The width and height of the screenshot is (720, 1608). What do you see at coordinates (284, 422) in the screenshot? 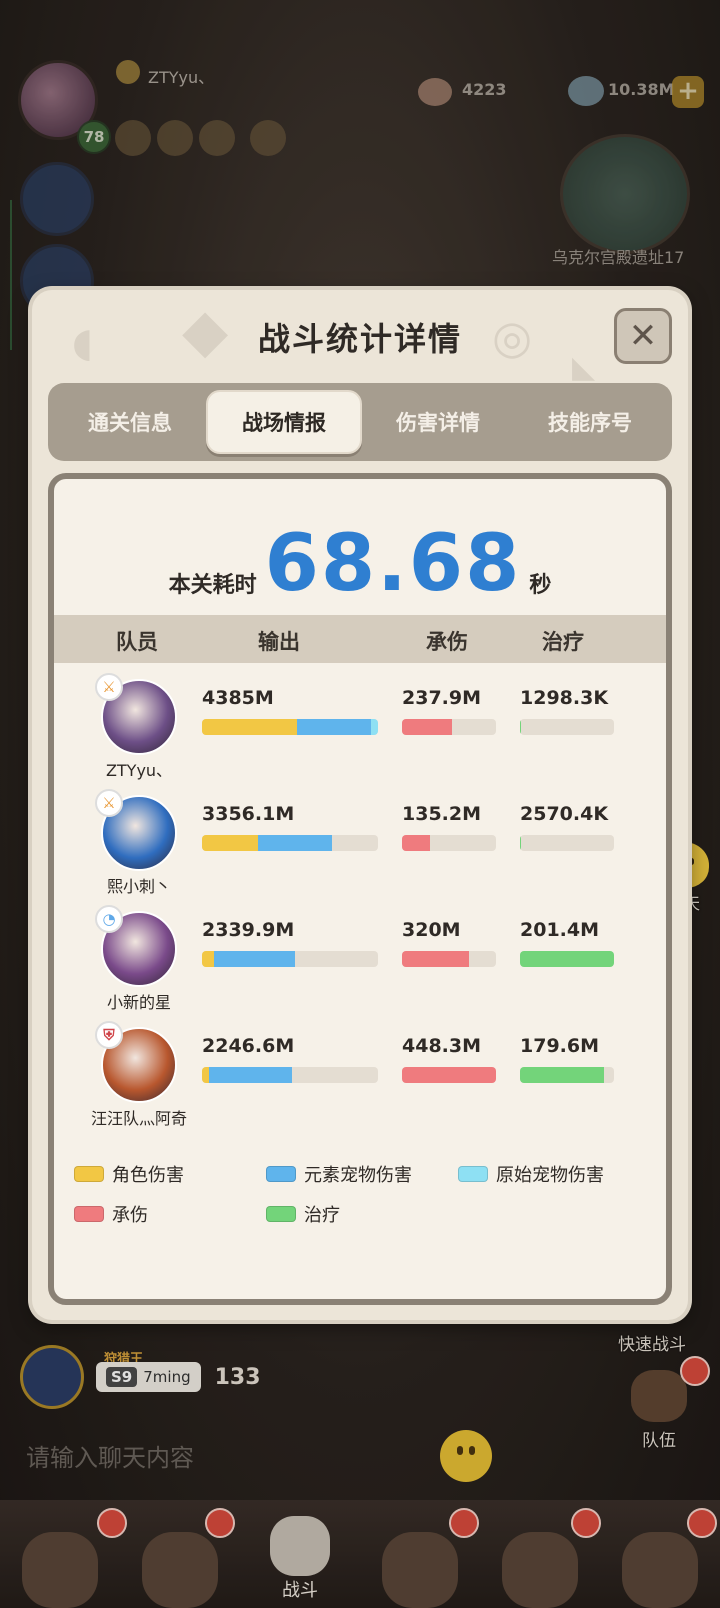
I see `tab-battle-intel: 战场情报` at bounding box center [284, 422].